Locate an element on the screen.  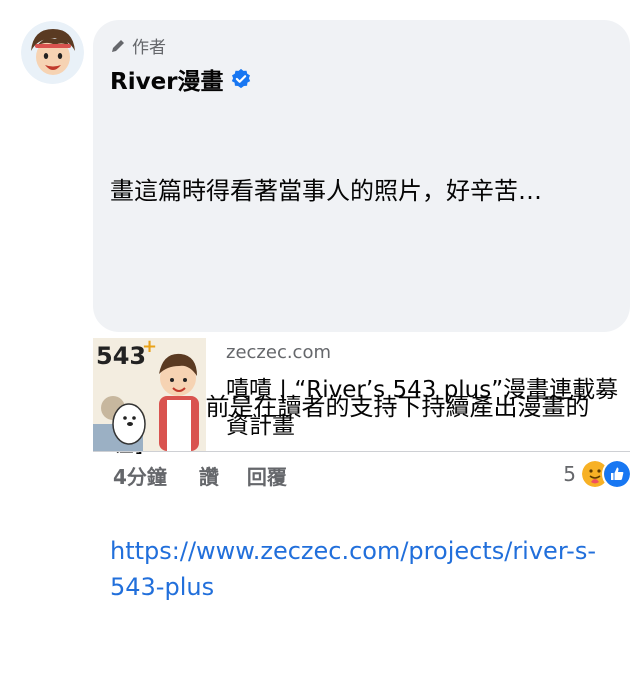
author-badge: 作者 is located at coordinates (138, 45).